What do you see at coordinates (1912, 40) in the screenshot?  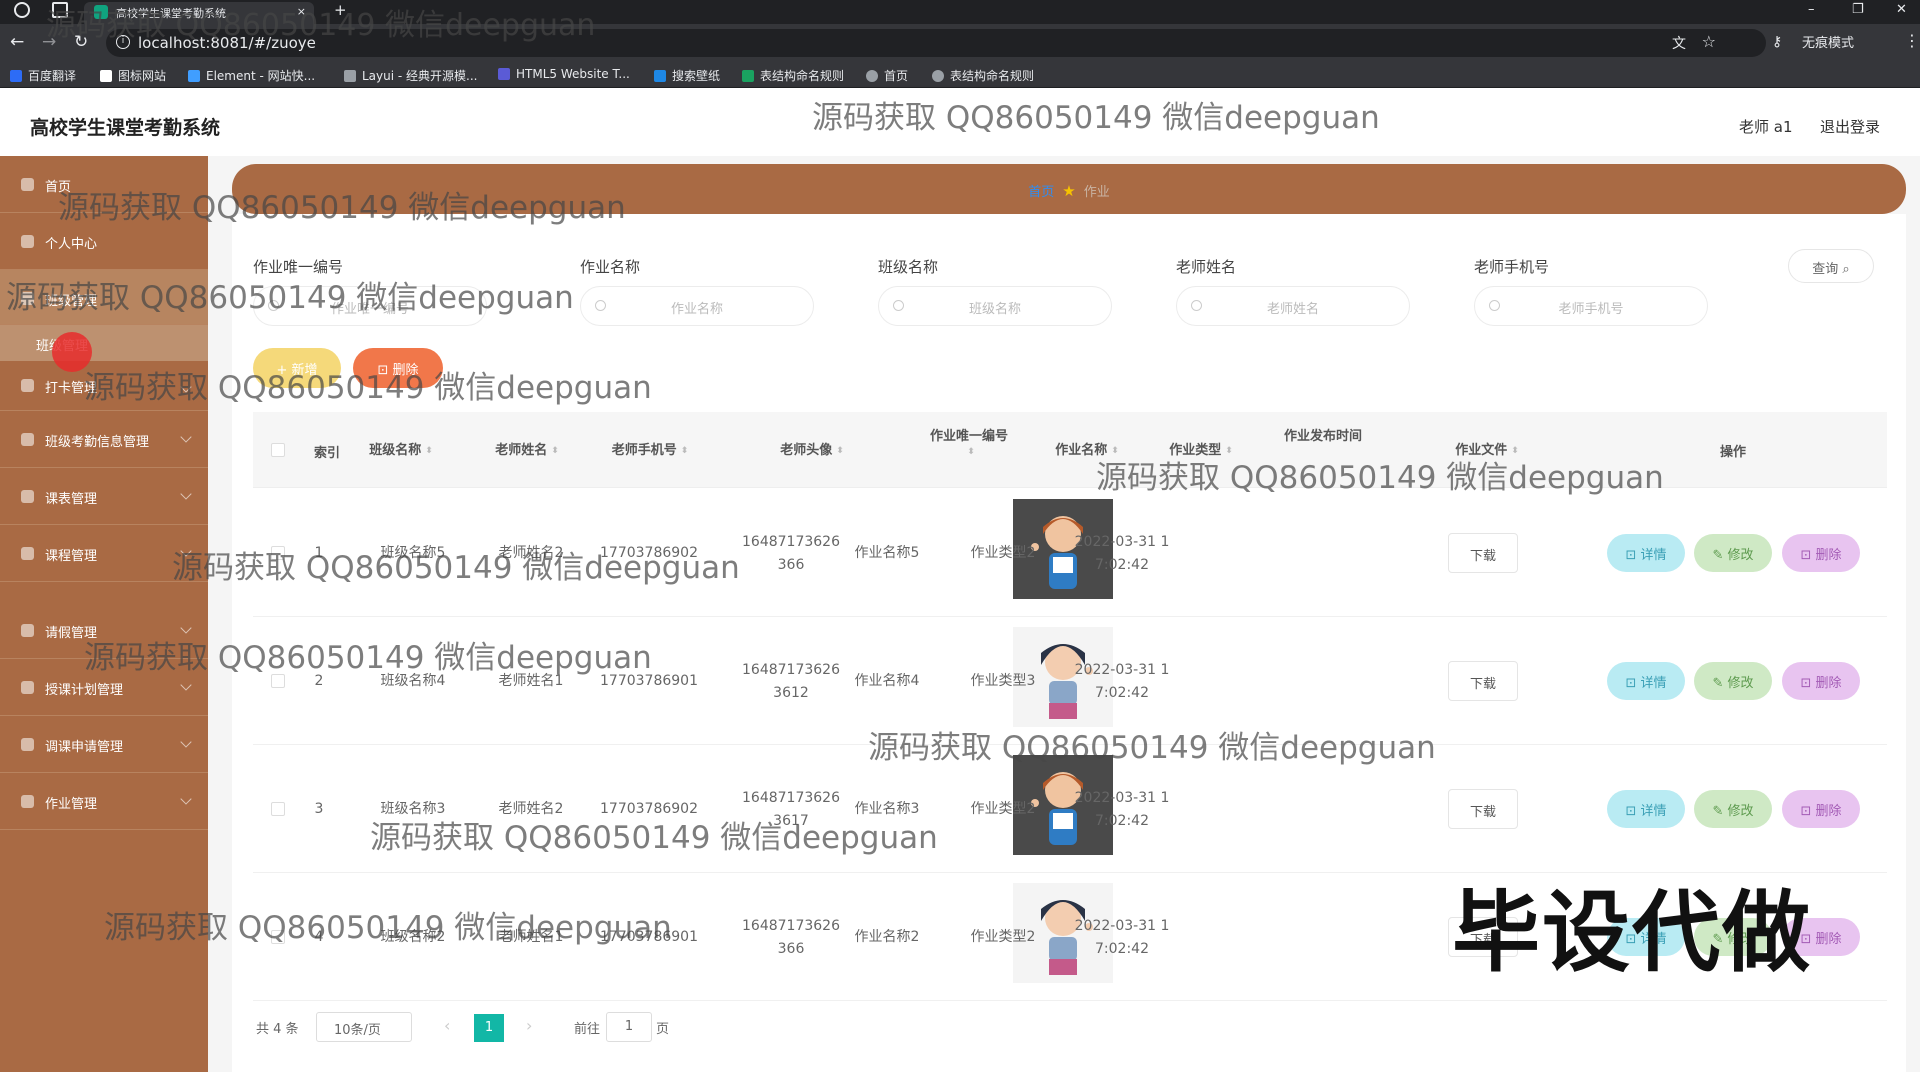 I see `browser-menu-icon: ⋮` at bounding box center [1912, 40].